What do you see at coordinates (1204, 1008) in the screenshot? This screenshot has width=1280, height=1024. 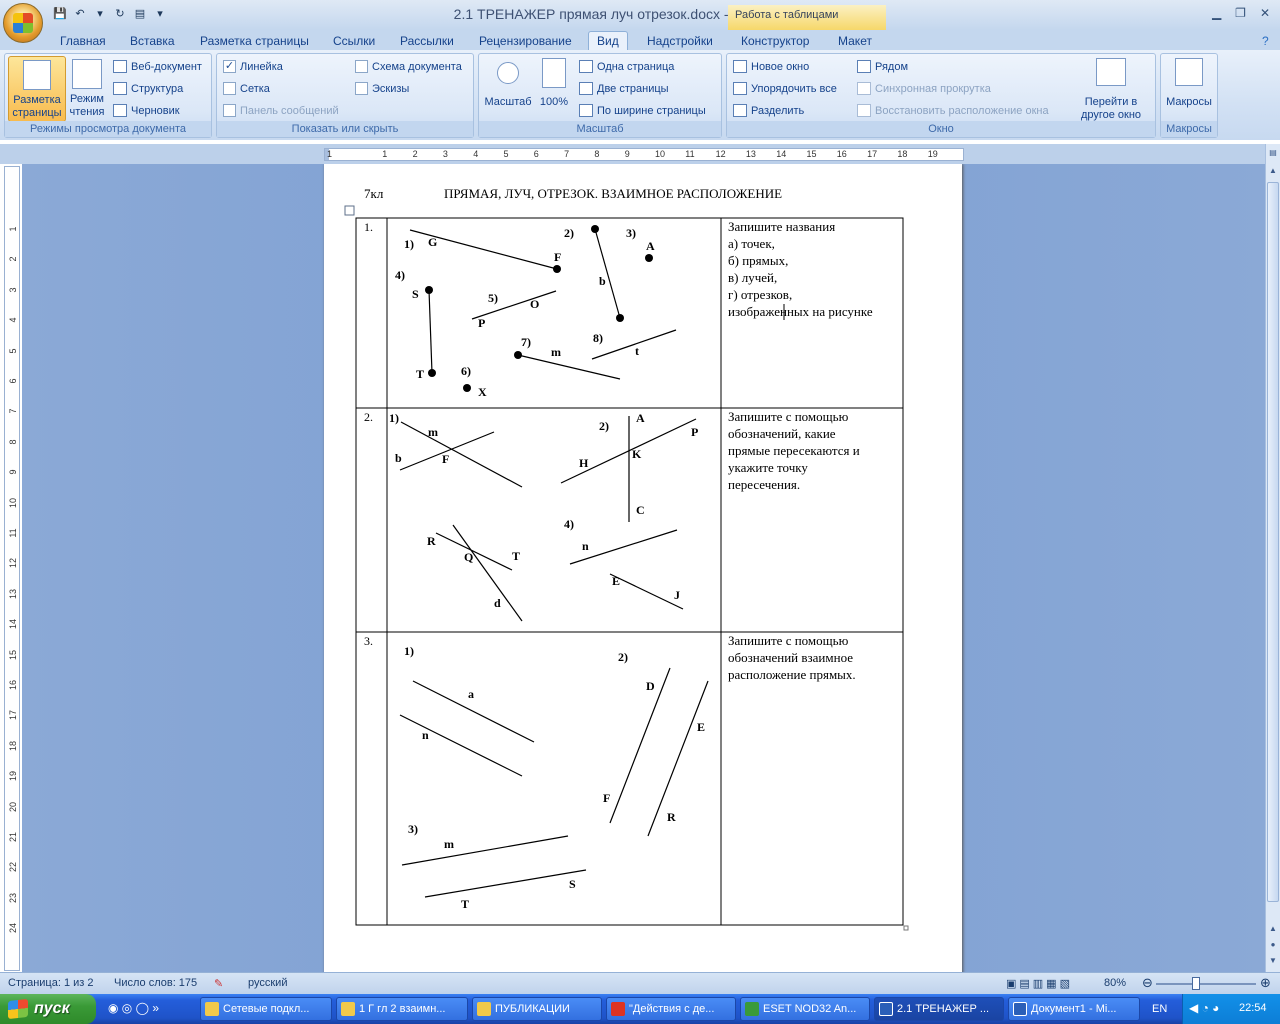 I see `tray-icons: ◀ ◔ ◕` at bounding box center [1204, 1008].